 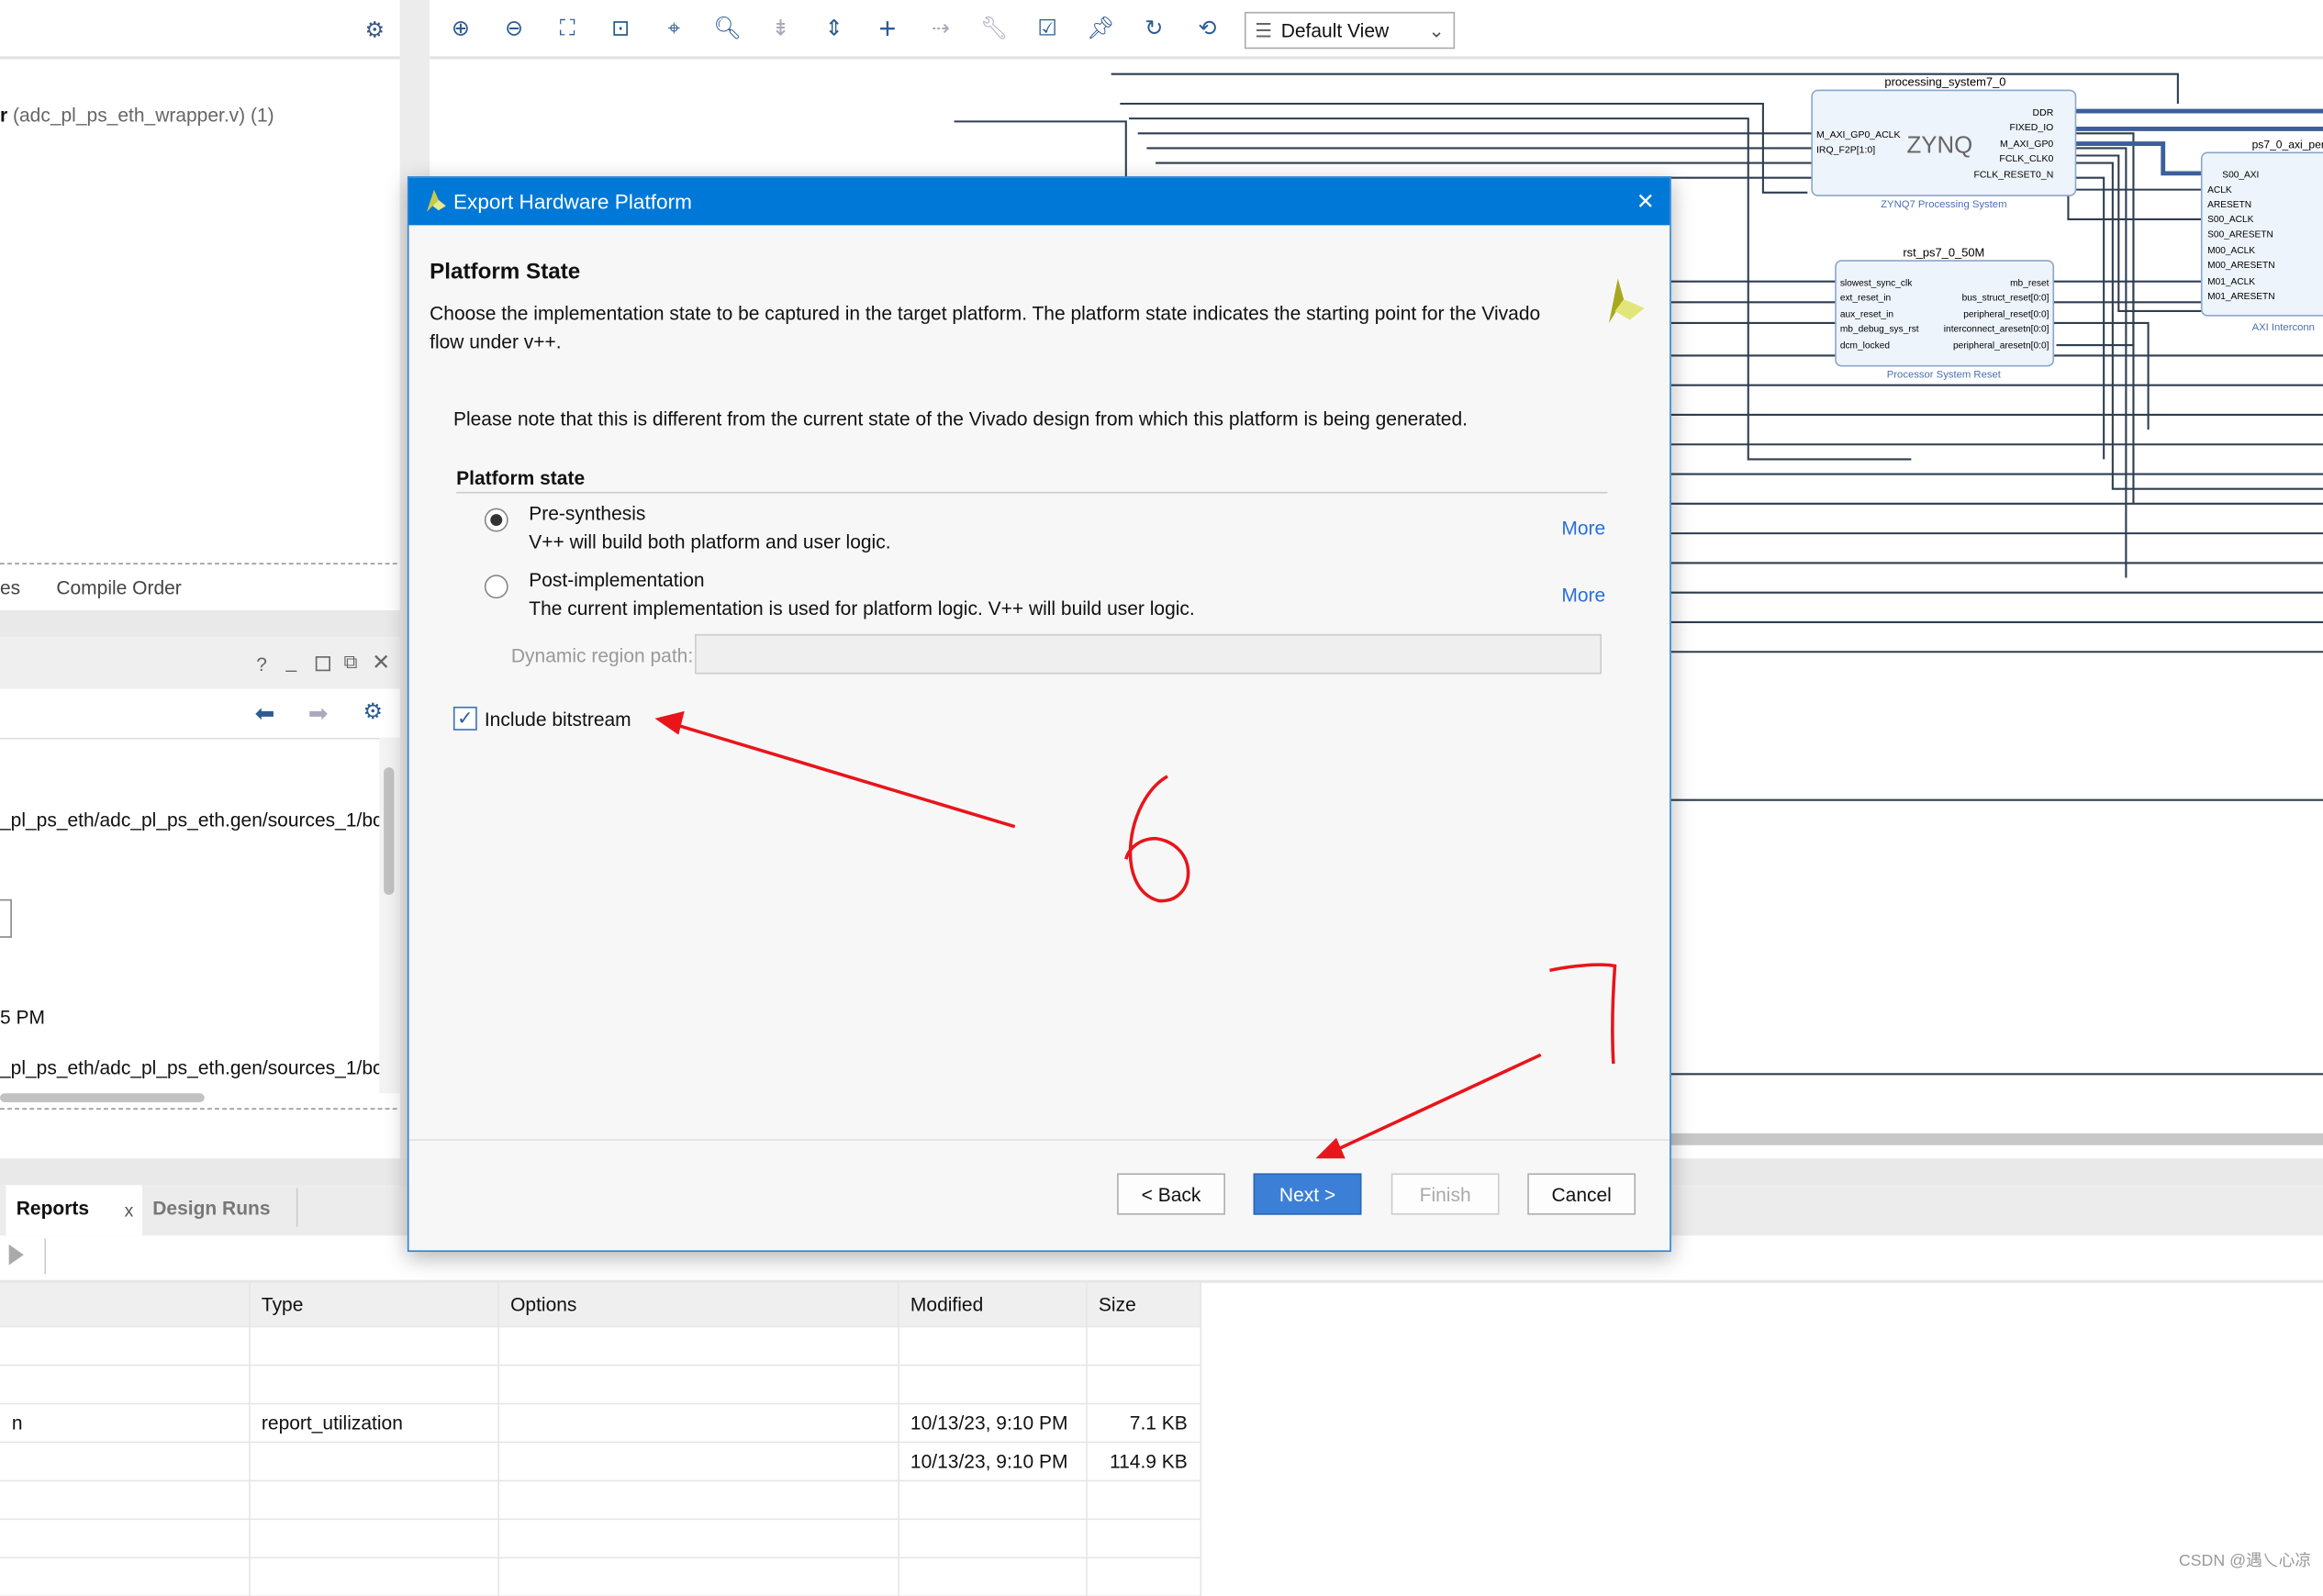 What do you see at coordinates (200, 714) in the screenshot?
I see `panel-toolbar` at bounding box center [200, 714].